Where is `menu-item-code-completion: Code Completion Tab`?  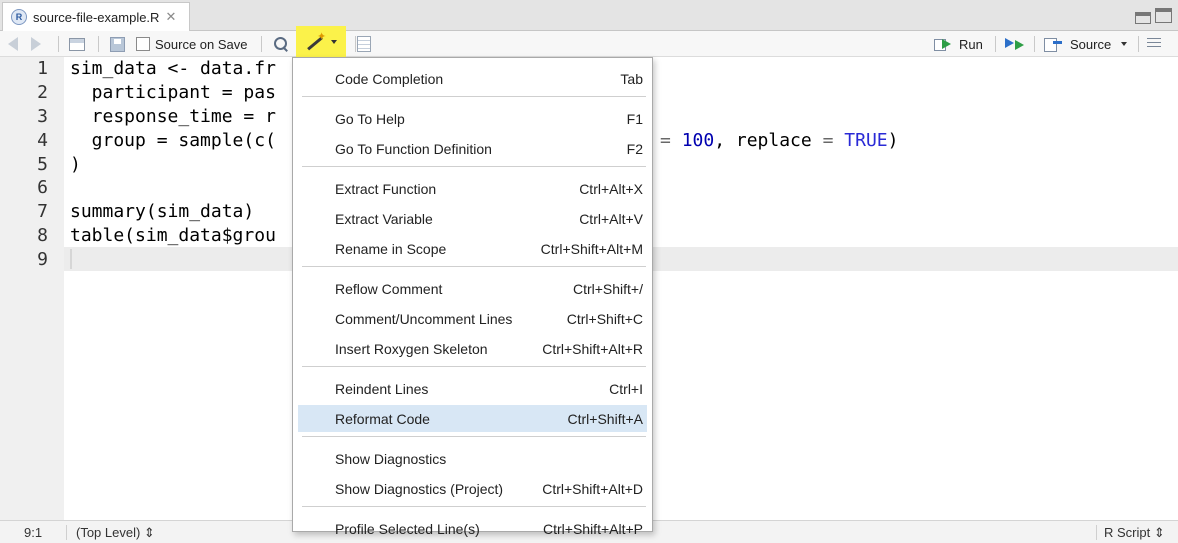
menu-item-code-completion: Code Completion Tab is located at coordinates (472, 78).